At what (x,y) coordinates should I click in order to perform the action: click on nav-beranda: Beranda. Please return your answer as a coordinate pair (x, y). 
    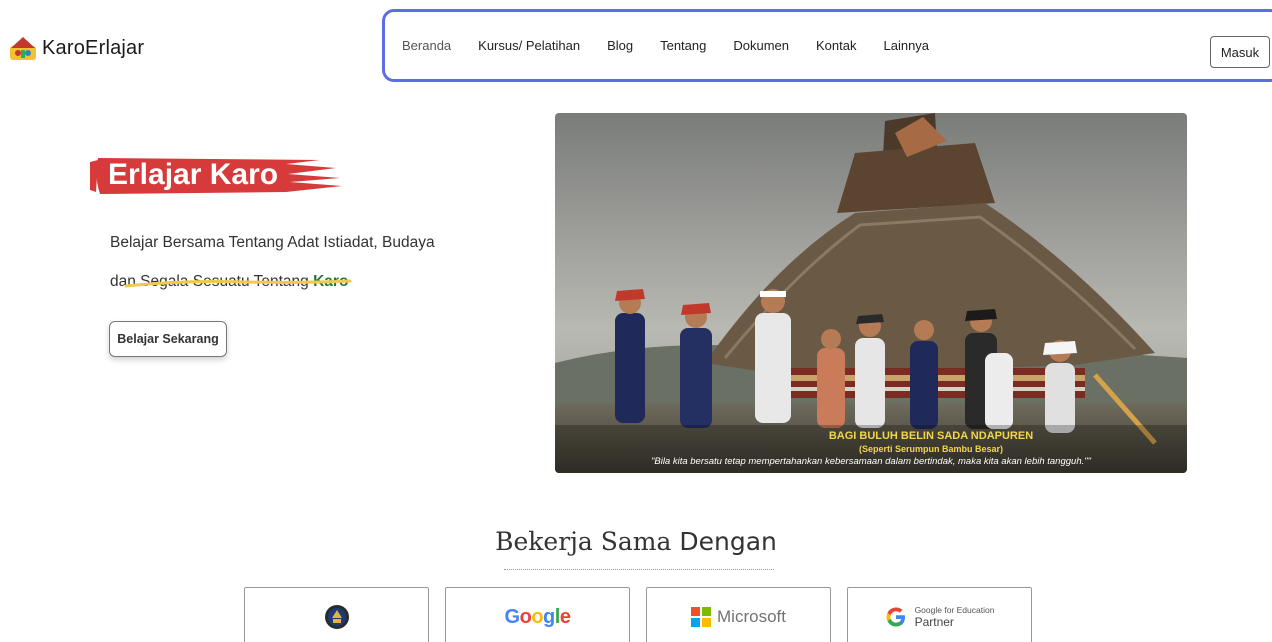
    Looking at the image, I should click on (426, 45).